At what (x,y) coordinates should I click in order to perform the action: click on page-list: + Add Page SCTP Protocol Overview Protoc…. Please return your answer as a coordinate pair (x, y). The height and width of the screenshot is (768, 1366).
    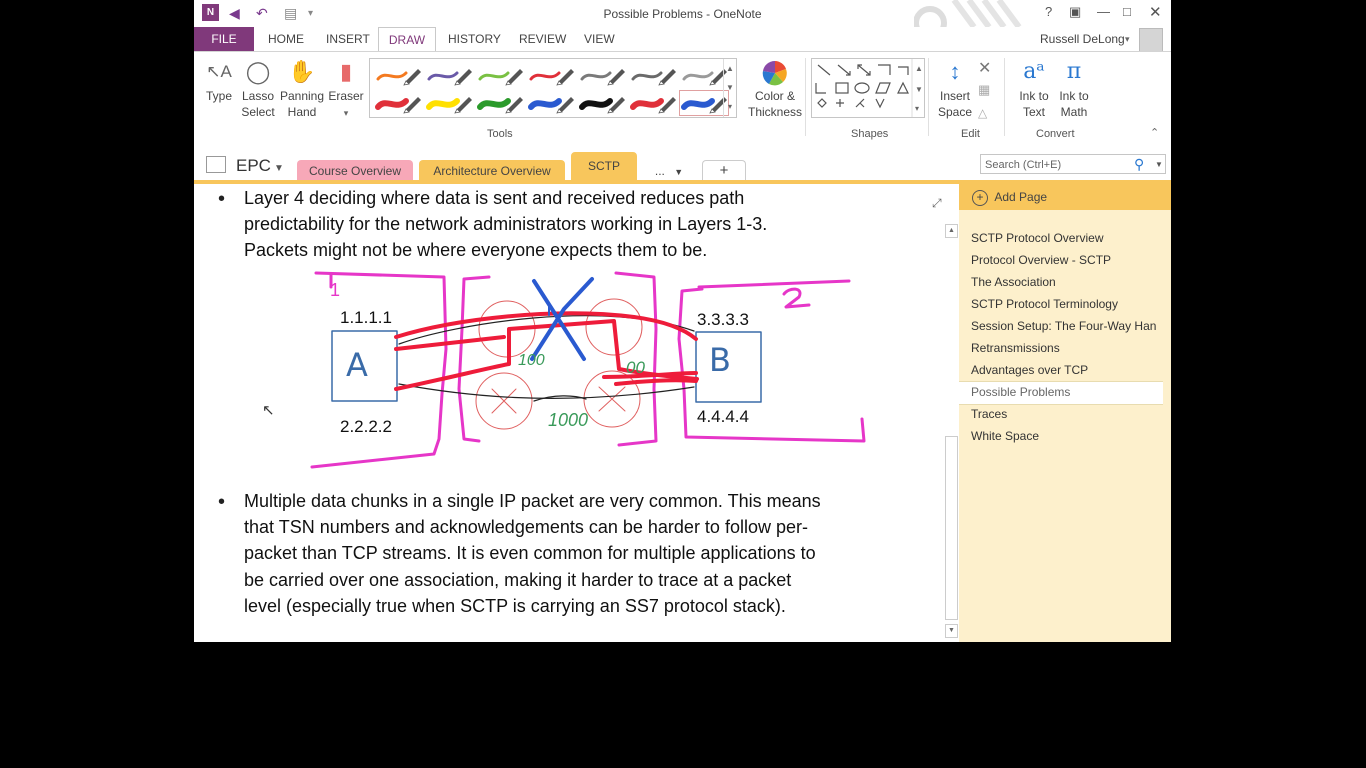
    Looking at the image, I should click on (1065, 413).